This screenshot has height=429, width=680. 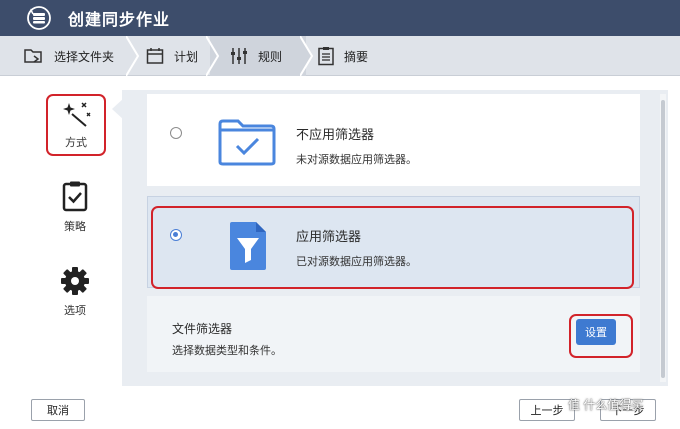 What do you see at coordinates (329, 236) in the screenshot?
I see `option-title: 应用筛选器` at bounding box center [329, 236].